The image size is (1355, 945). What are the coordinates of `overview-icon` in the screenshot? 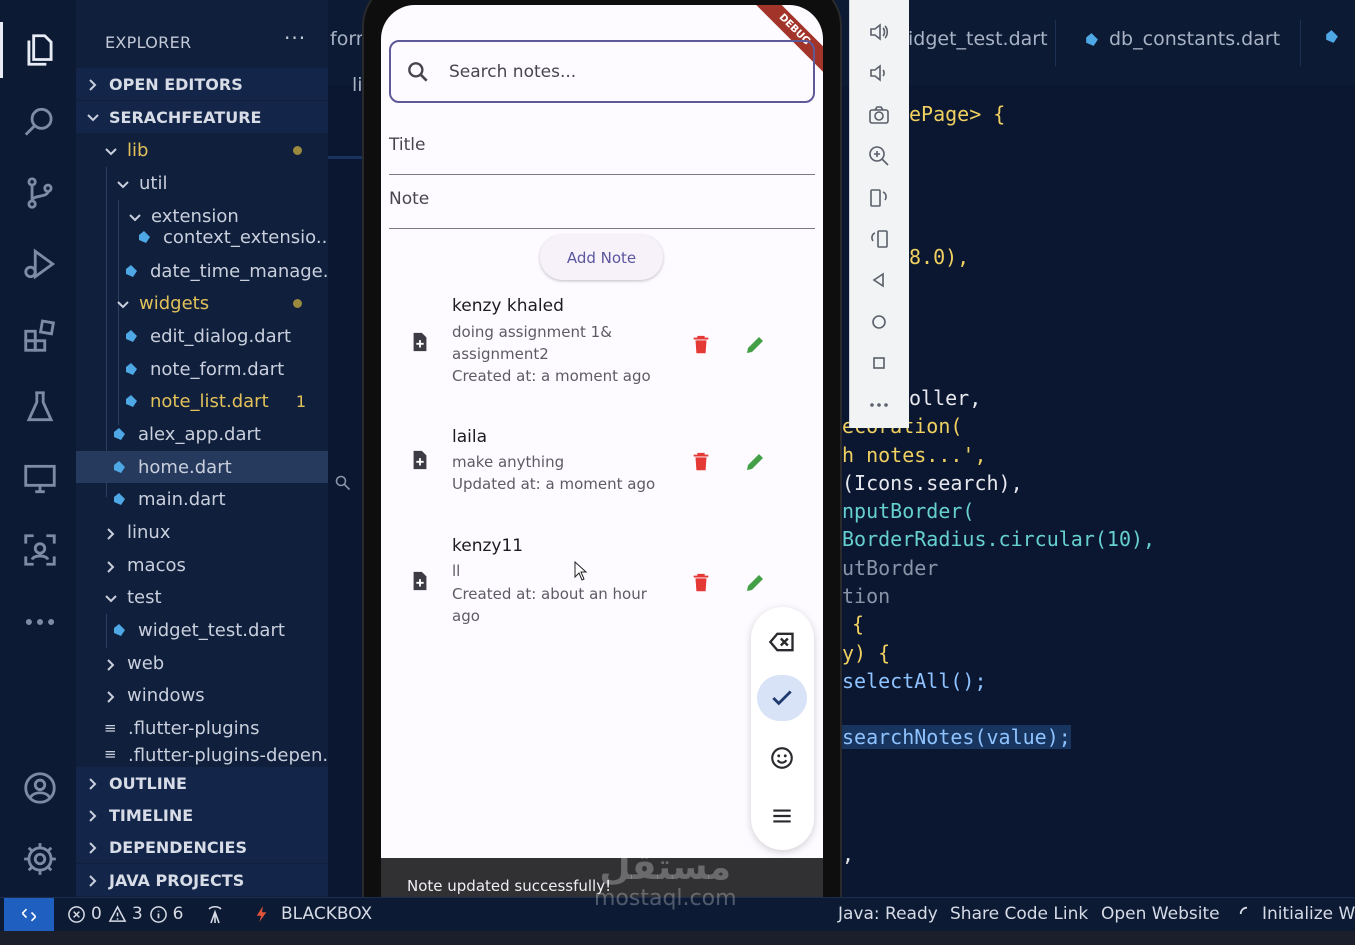 It's located at (879, 363).